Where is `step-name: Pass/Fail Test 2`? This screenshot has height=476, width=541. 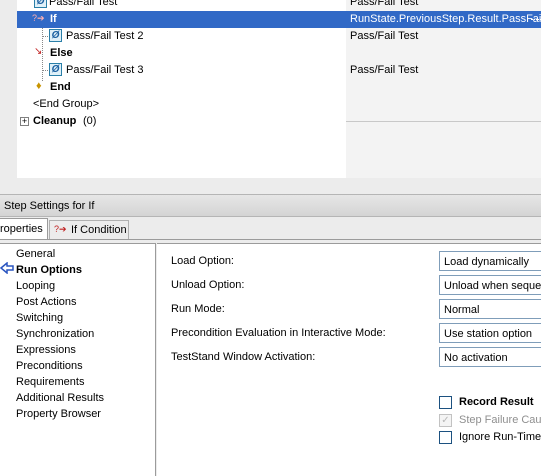 step-name: Pass/Fail Test 2 is located at coordinates (105, 36).